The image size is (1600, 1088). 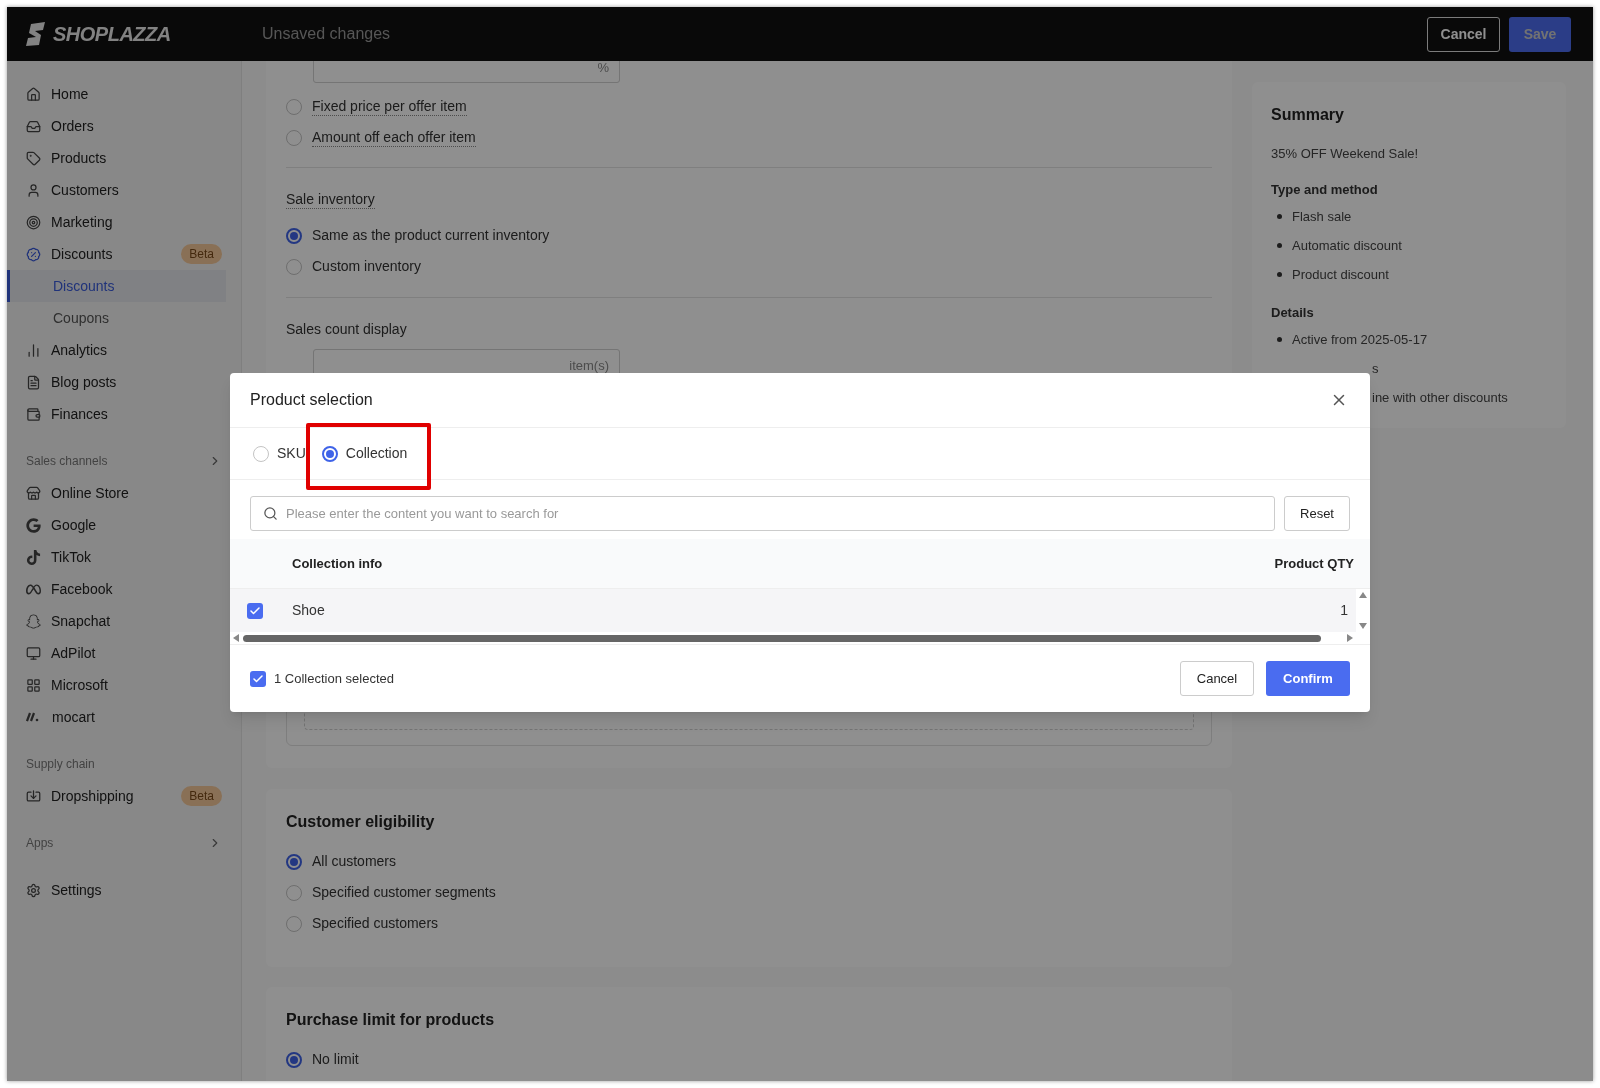 I want to click on ghost-icon, so click(x=33, y=621).